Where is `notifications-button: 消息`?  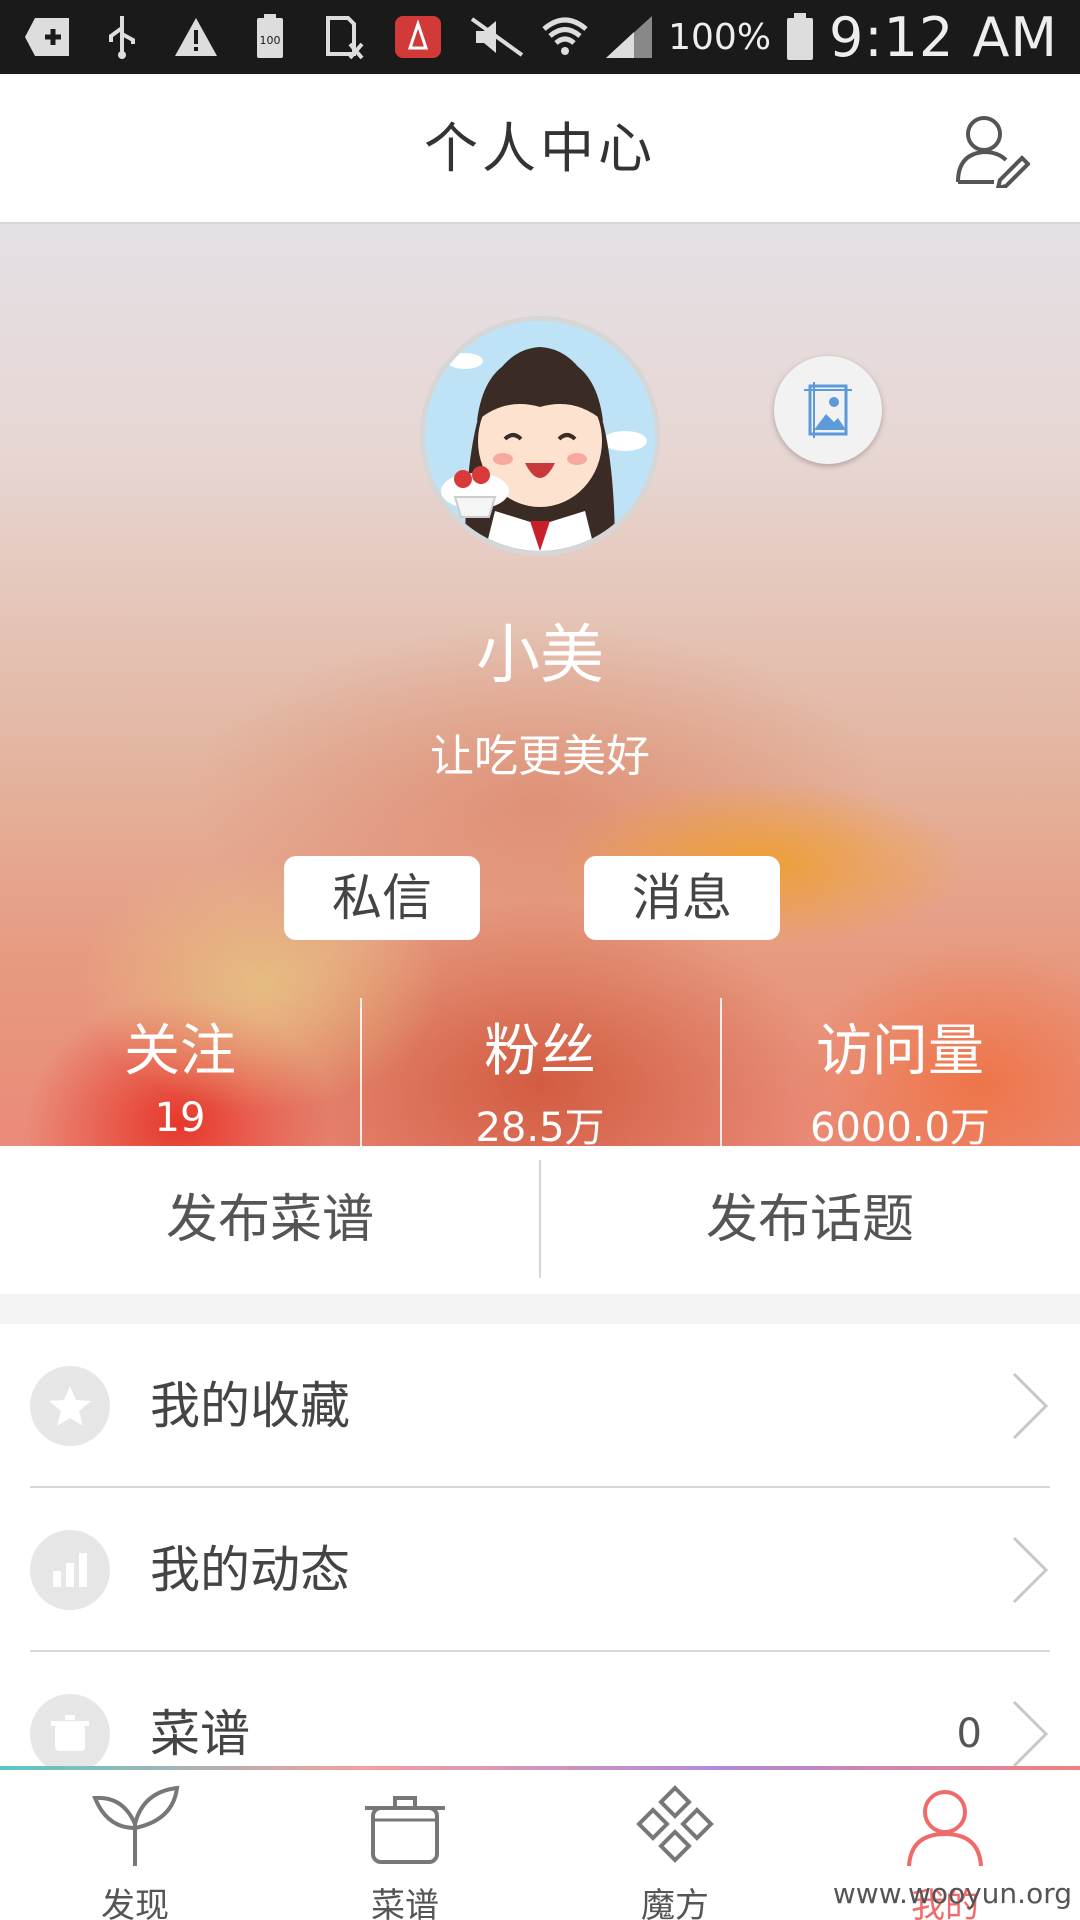 notifications-button: 消息 is located at coordinates (682, 898).